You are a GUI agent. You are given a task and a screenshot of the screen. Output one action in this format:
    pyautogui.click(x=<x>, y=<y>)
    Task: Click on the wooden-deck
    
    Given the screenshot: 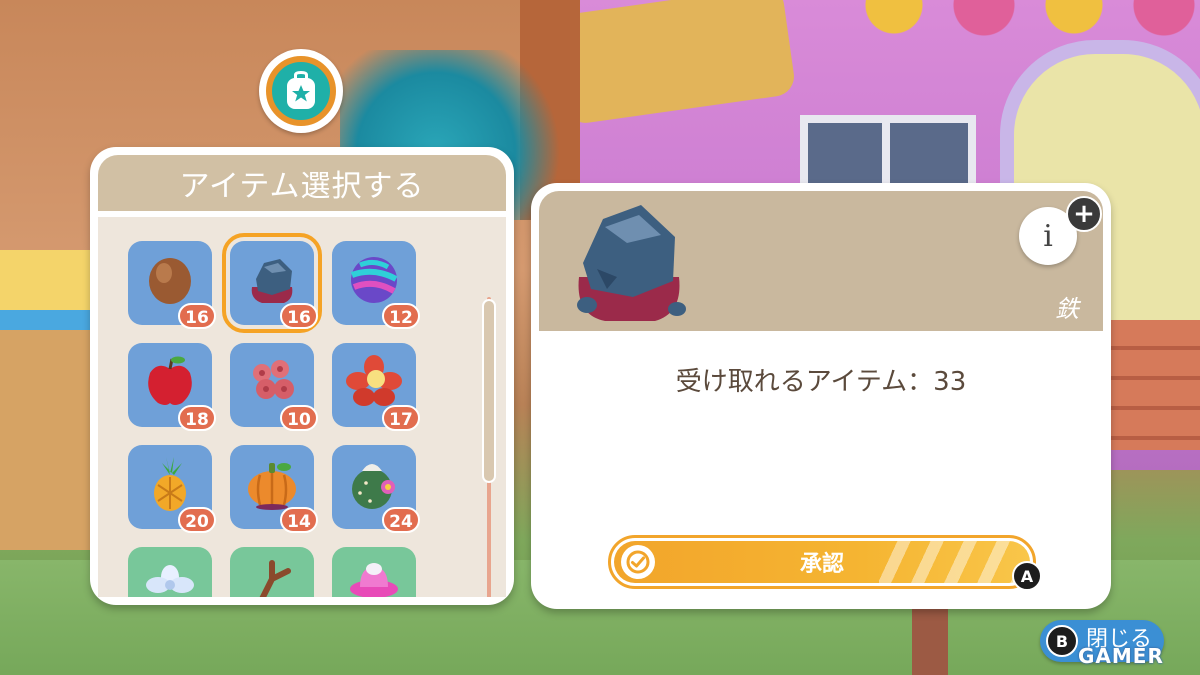 What is the action you would take?
    pyautogui.click(x=1155, y=385)
    